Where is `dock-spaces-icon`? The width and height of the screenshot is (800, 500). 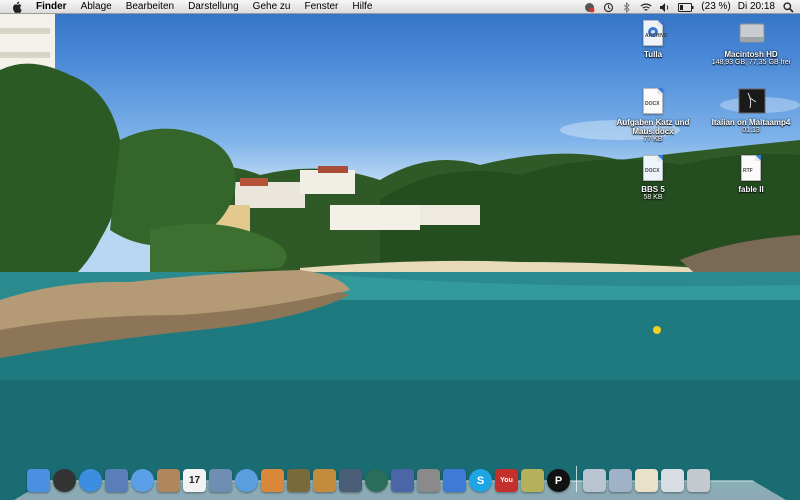
dock-spaces-icon is located at coordinates (350, 480).